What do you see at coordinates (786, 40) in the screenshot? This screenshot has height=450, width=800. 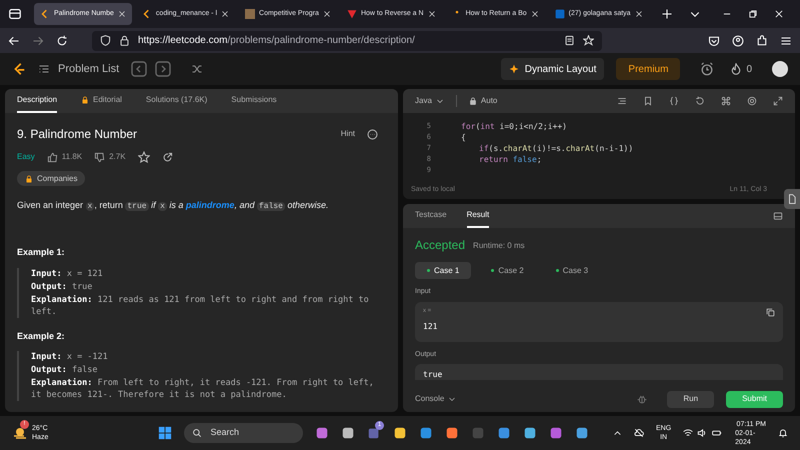 I see `menu-icon` at bounding box center [786, 40].